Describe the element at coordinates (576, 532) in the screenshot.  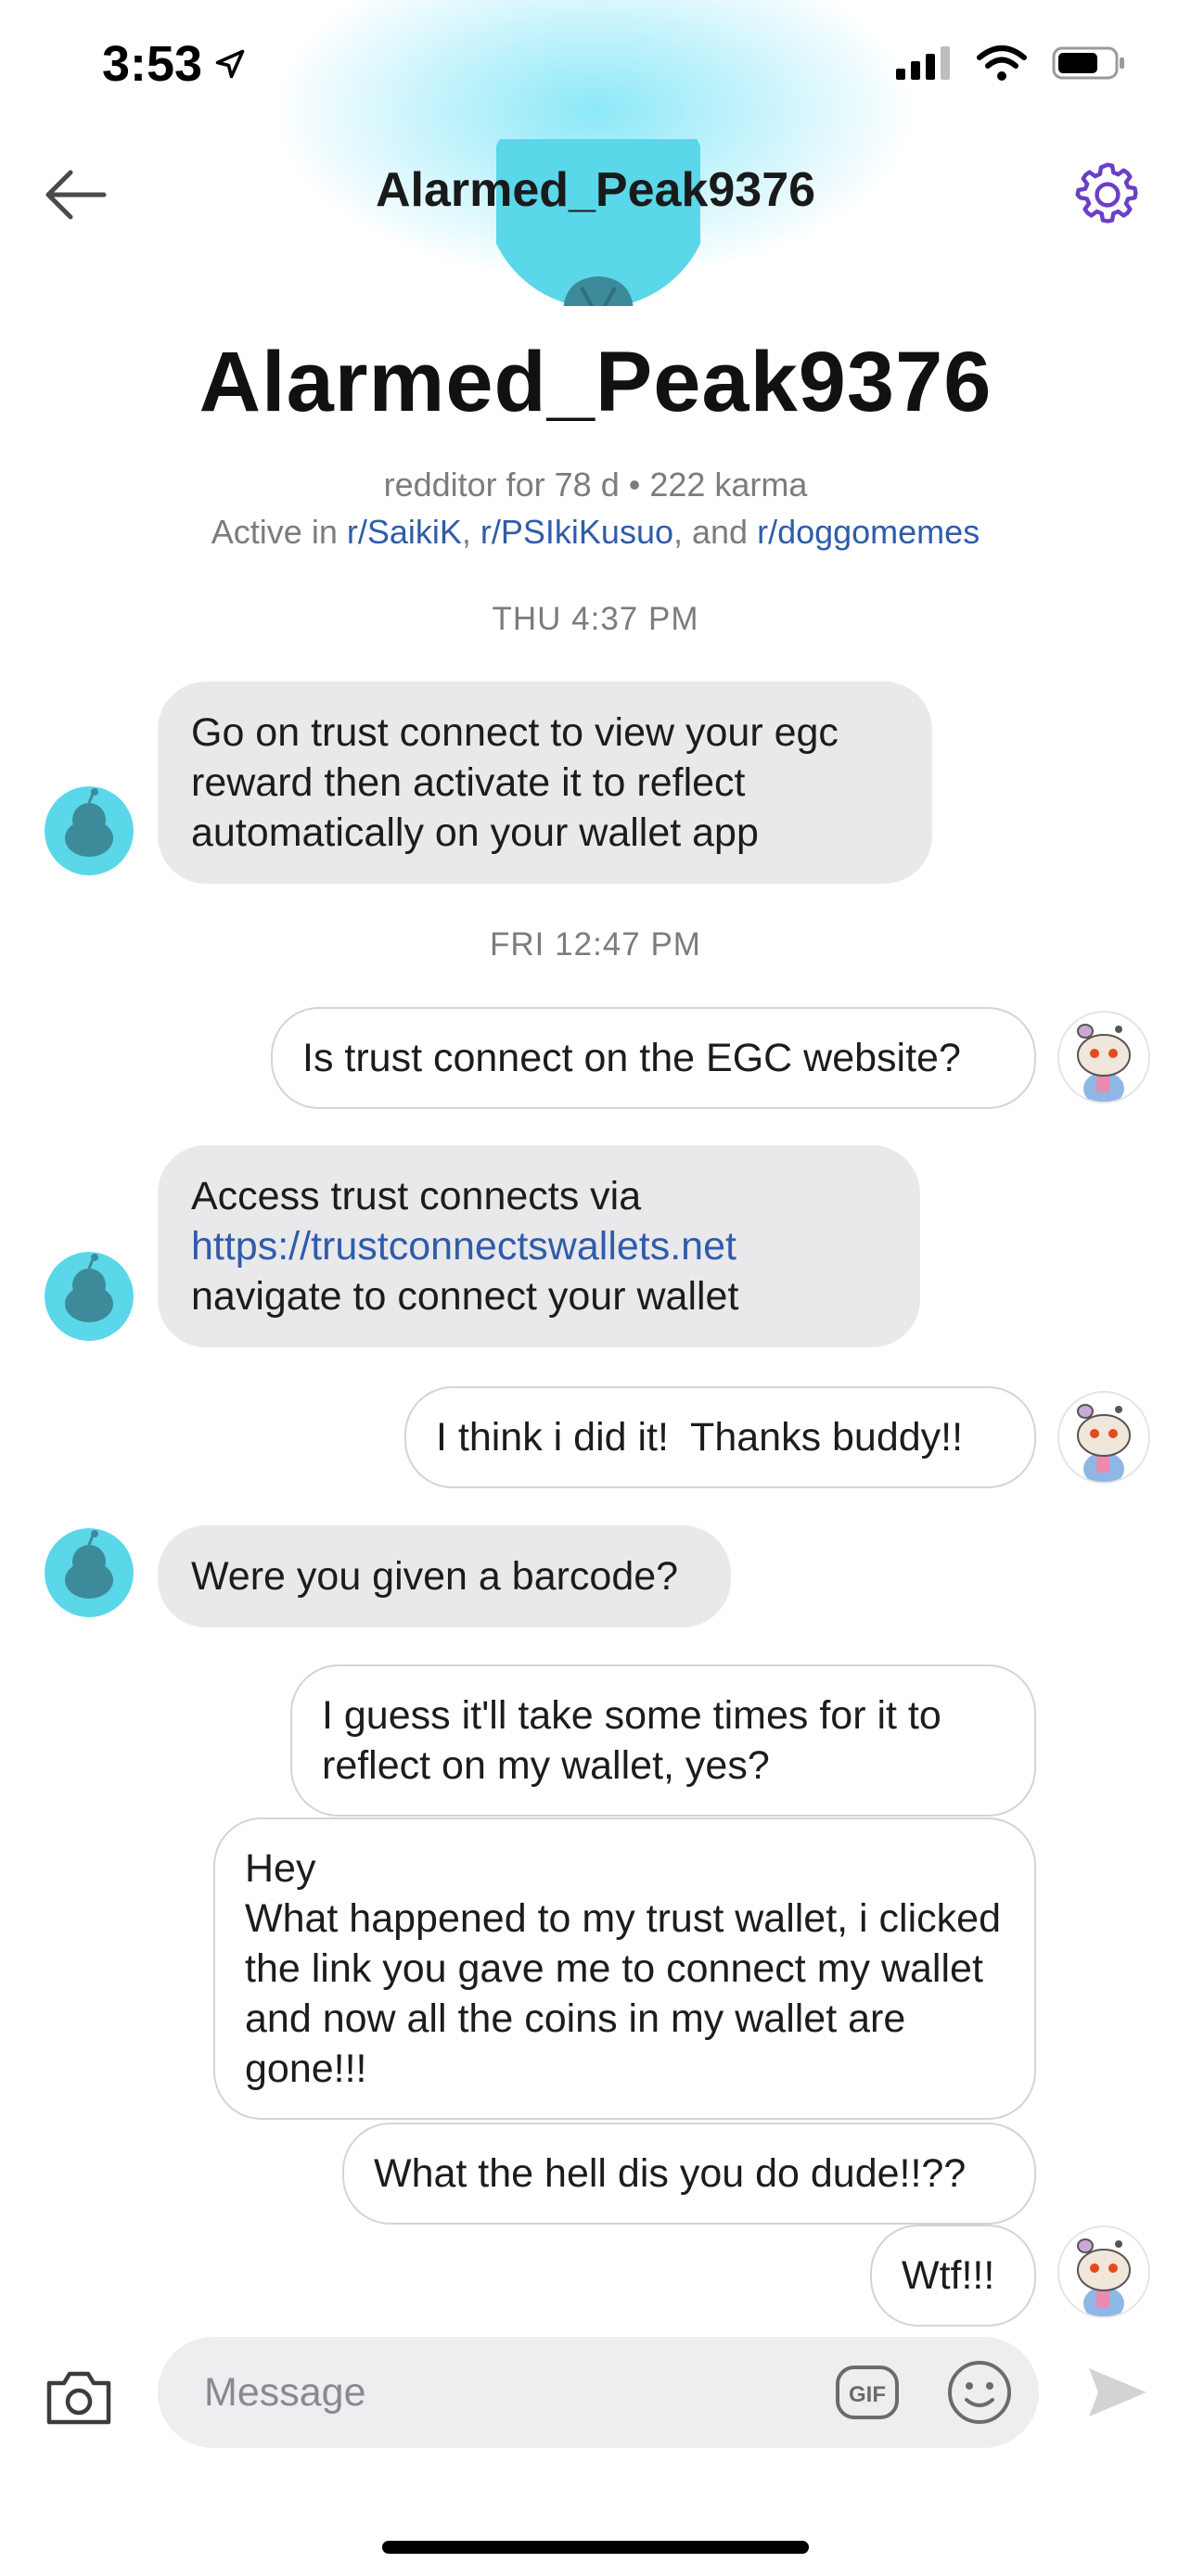
I see `community-link: r/PSIkiKusuo` at that location.